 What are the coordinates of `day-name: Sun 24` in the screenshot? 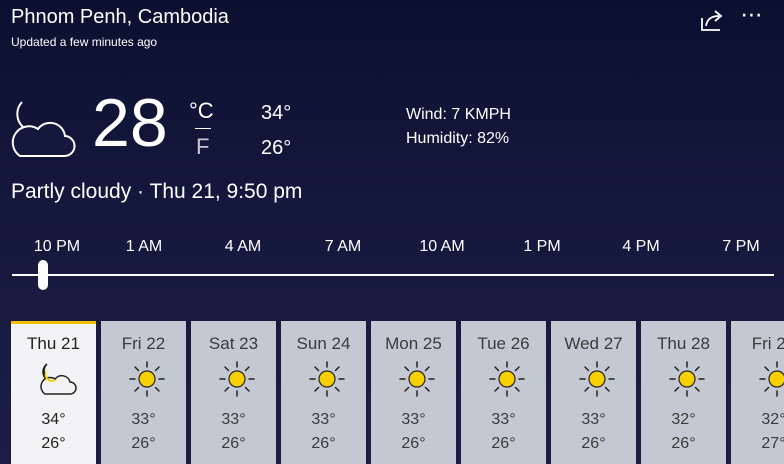 It's located at (323, 343).